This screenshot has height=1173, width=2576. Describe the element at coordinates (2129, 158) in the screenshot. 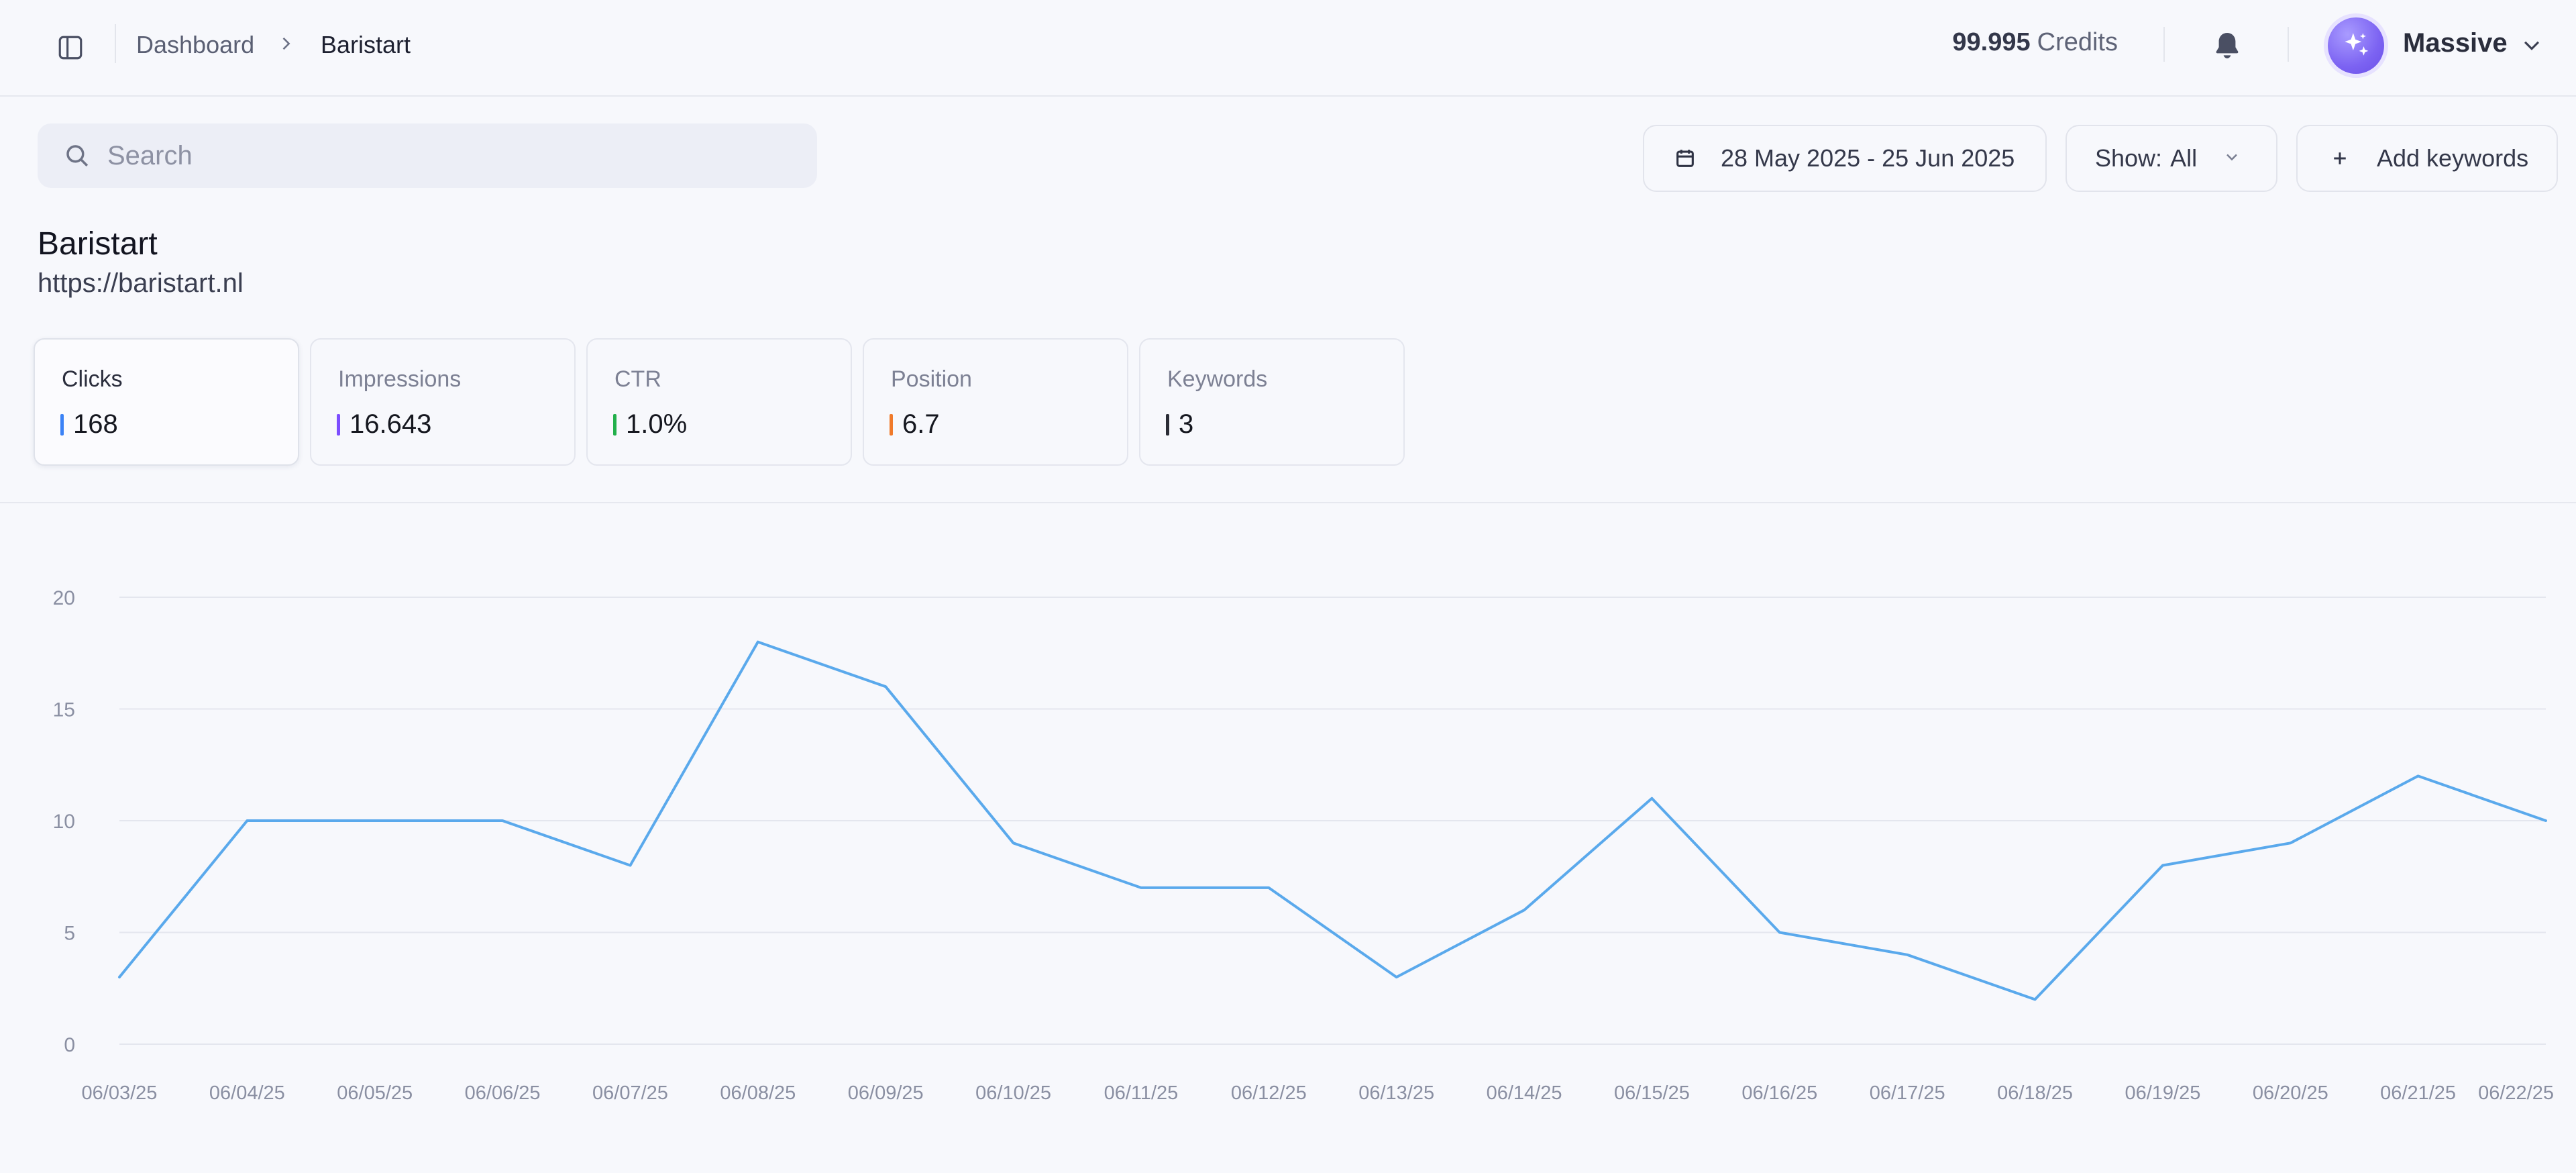

I see `show-filter-label: Show:` at that location.